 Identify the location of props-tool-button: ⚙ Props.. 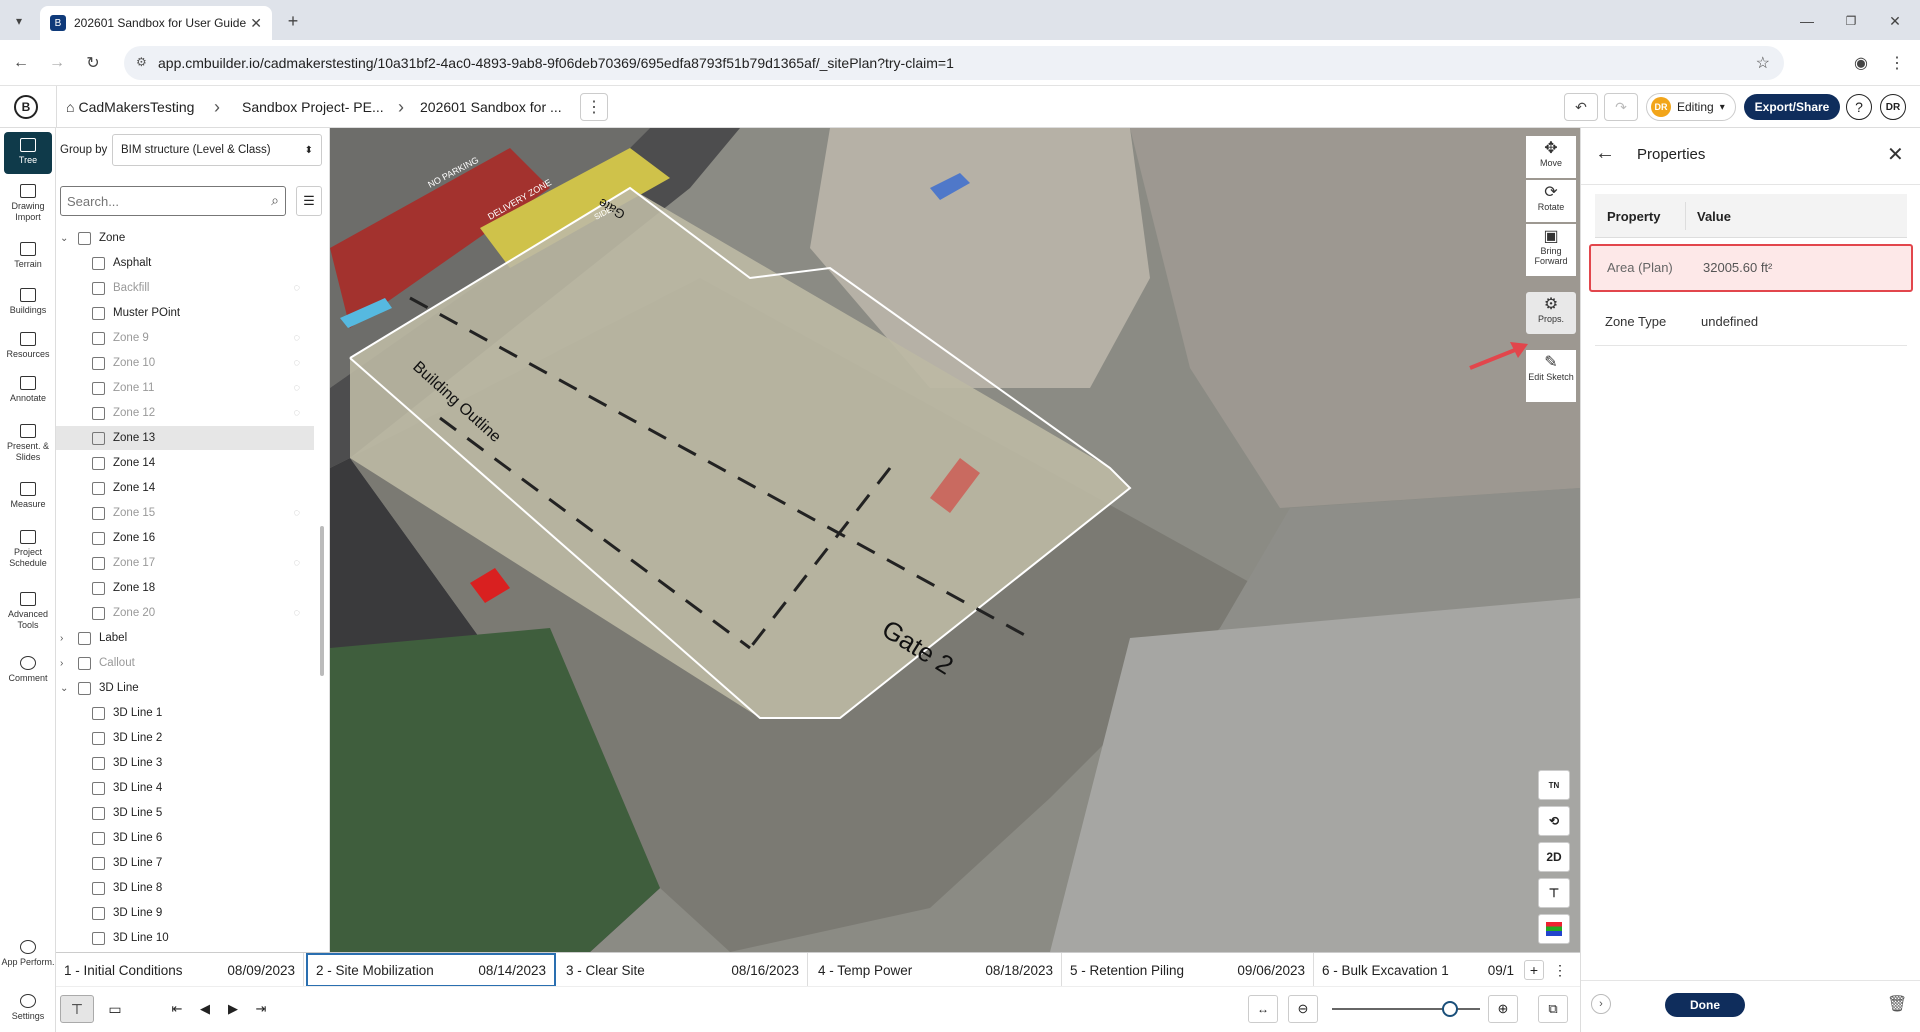
(1551, 313).